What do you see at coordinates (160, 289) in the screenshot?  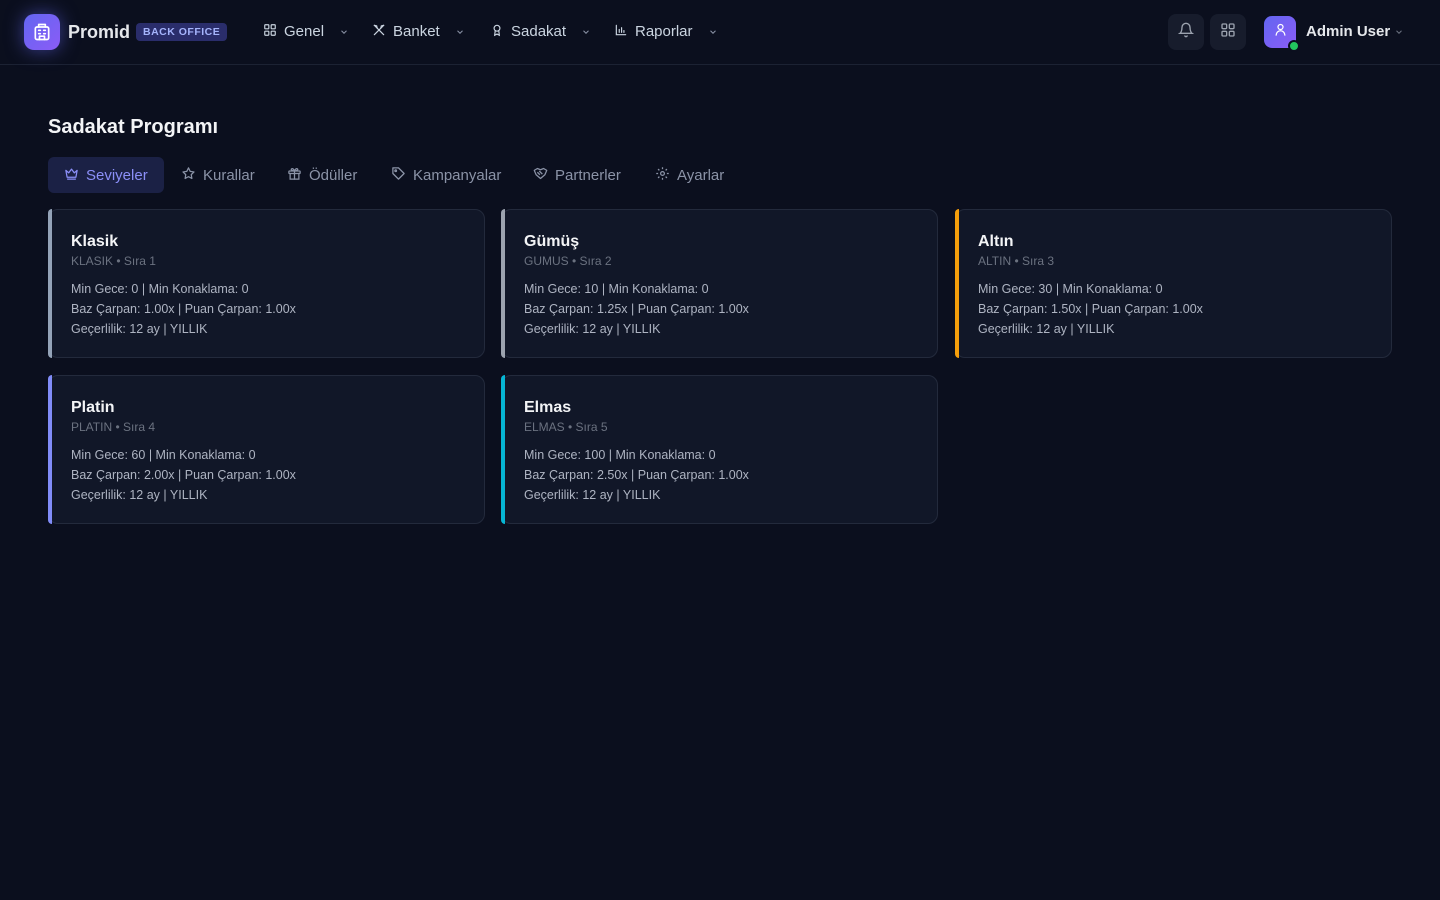 I see `tier-min-requirements: Min Gece: 0 | Min Konaklama: 0` at bounding box center [160, 289].